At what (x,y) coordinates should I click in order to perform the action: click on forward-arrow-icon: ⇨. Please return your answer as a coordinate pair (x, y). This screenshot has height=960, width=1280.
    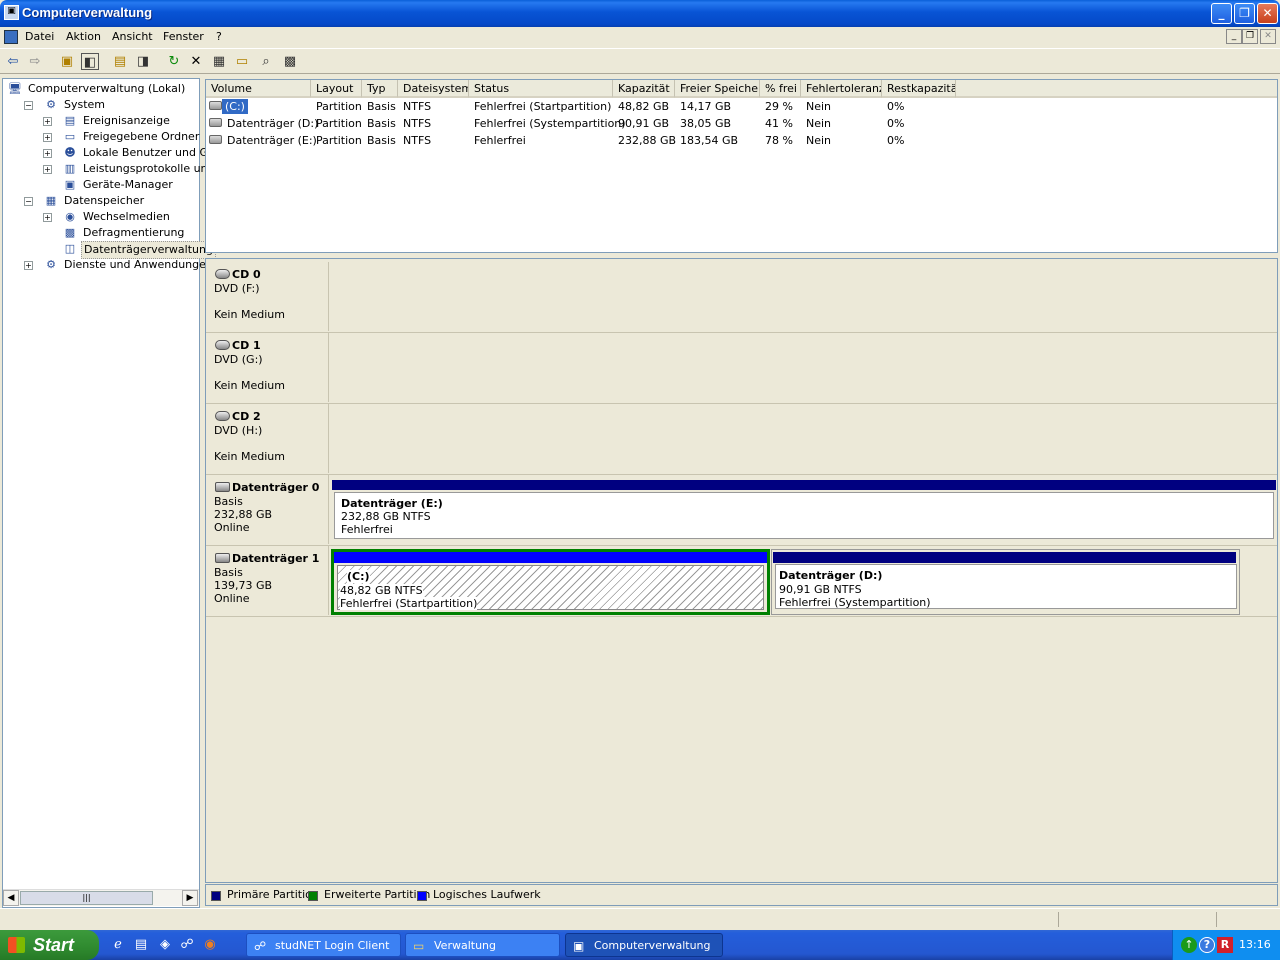
    Looking at the image, I should click on (35, 61).